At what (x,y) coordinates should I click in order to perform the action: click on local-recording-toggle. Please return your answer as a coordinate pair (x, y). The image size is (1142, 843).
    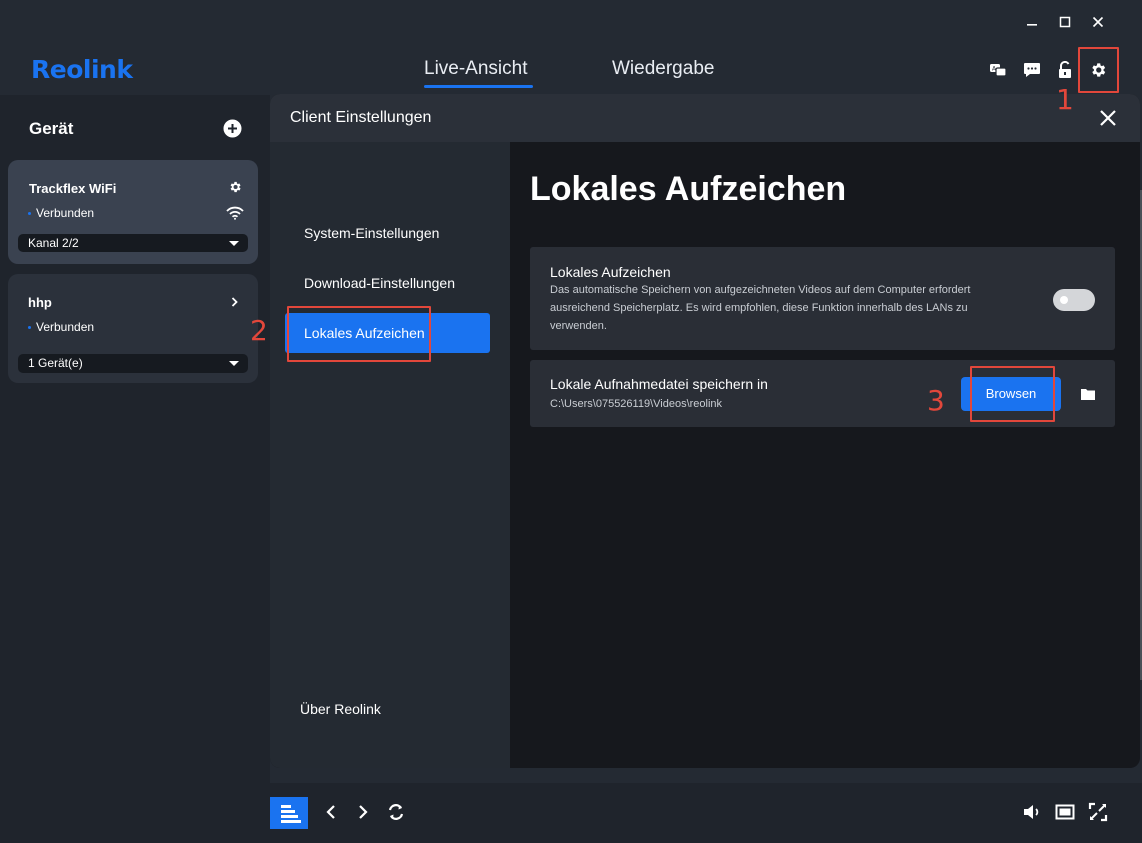
    Looking at the image, I should click on (1074, 300).